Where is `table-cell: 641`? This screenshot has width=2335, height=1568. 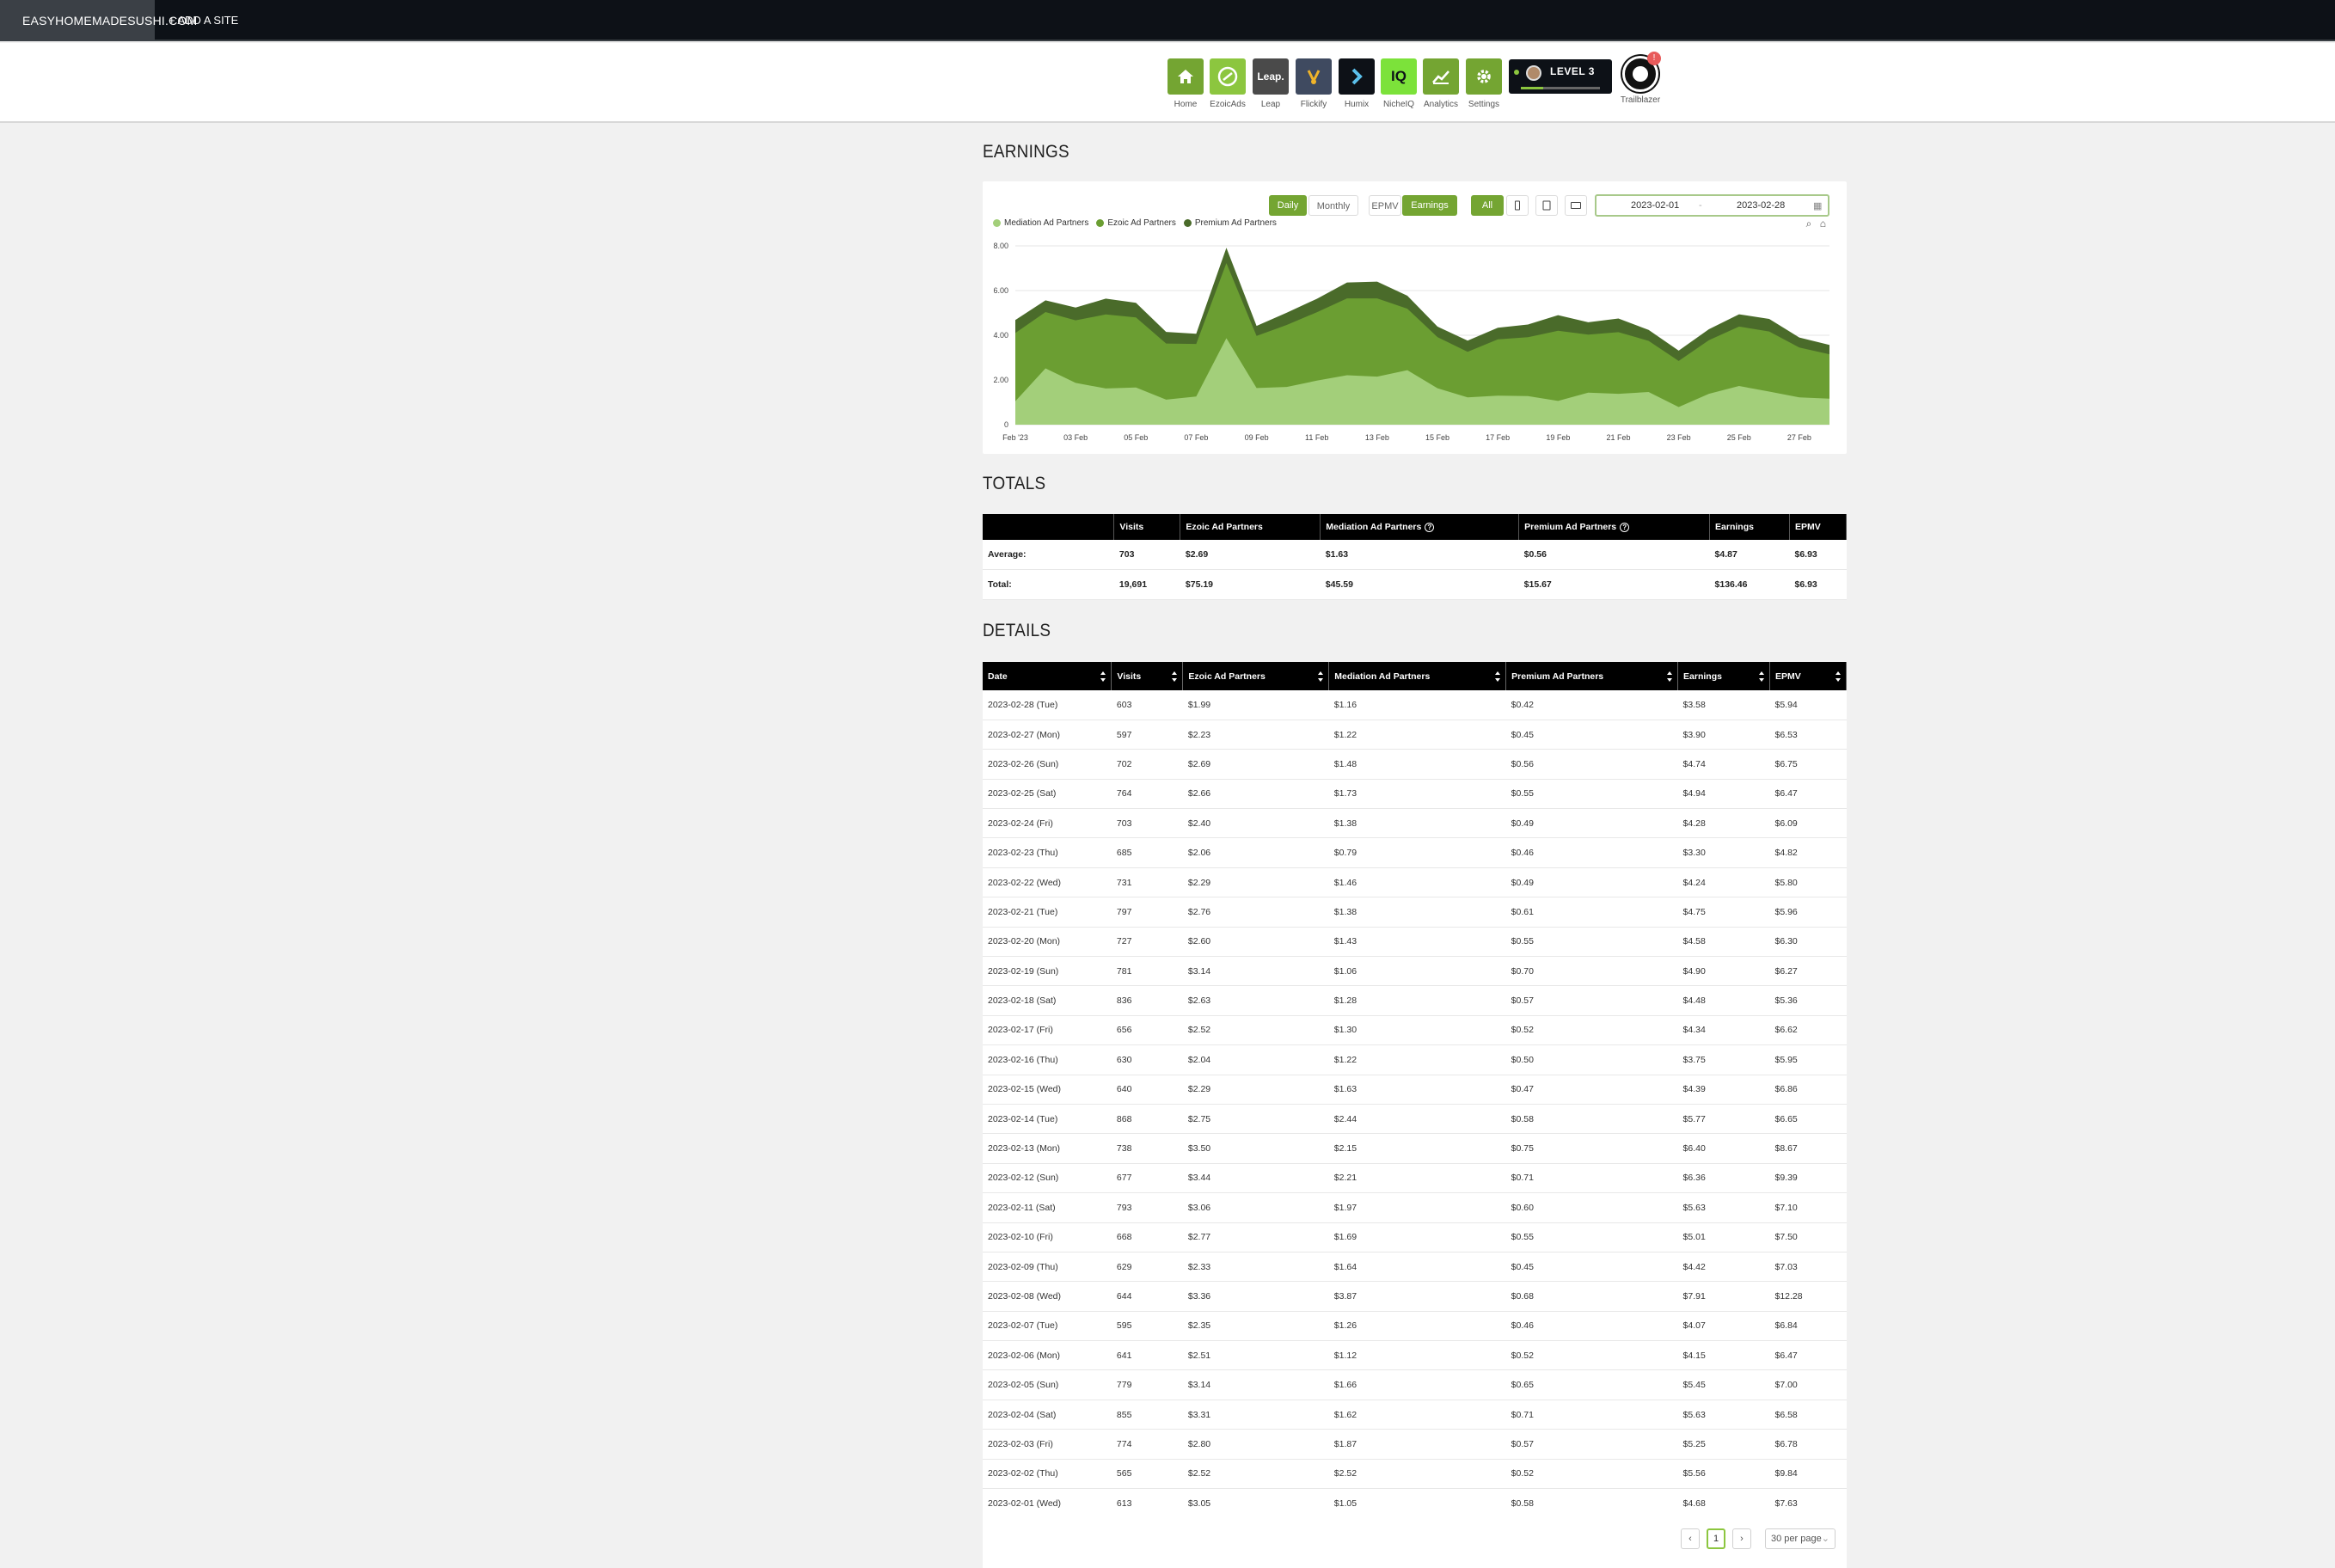 table-cell: 641 is located at coordinates (1147, 1355).